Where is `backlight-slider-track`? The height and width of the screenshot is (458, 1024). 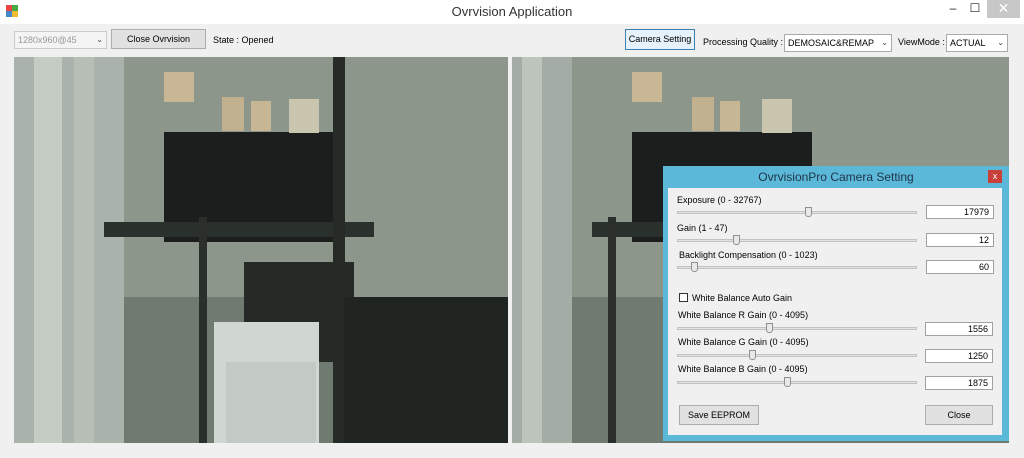 backlight-slider-track is located at coordinates (797, 267).